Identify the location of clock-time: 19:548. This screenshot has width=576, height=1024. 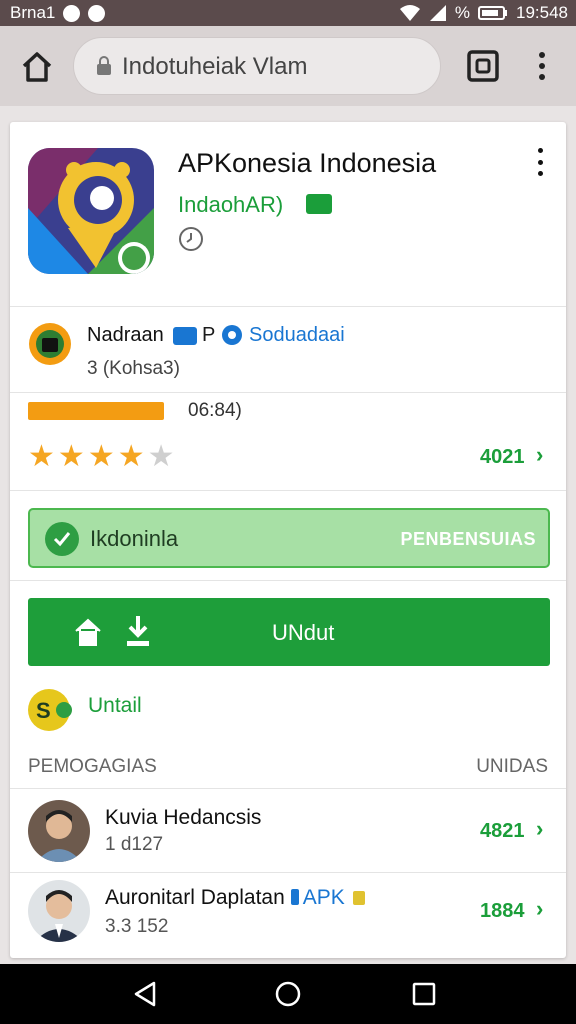
(542, 12).